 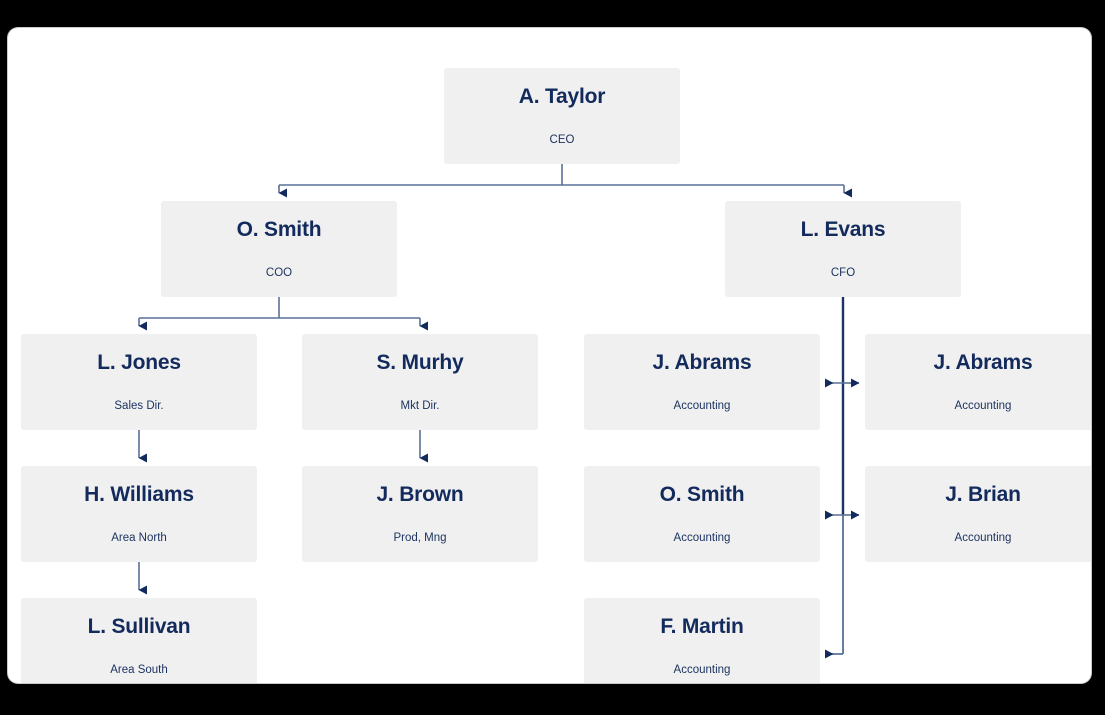 I want to click on node-accounting-3: O. Smith Accounting, so click(x=702, y=514).